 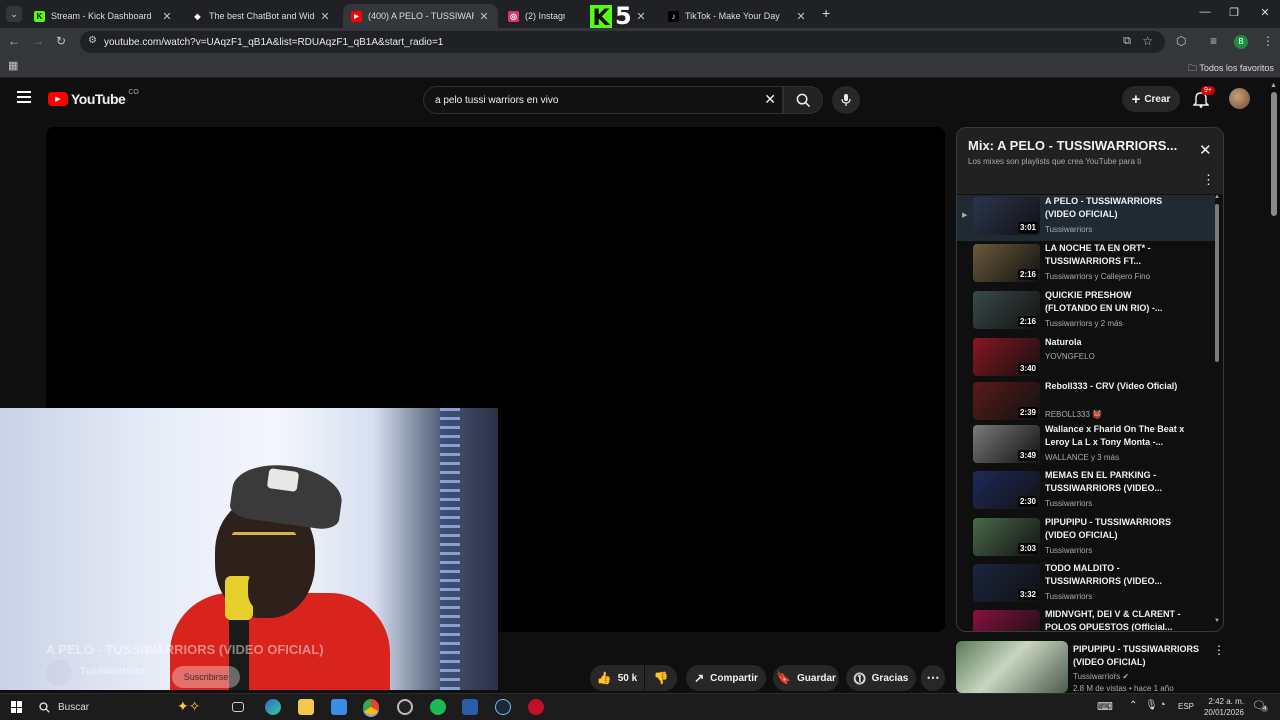 What do you see at coordinates (1147, 41) in the screenshot?
I see `bookmark-star-icon: ☆` at bounding box center [1147, 41].